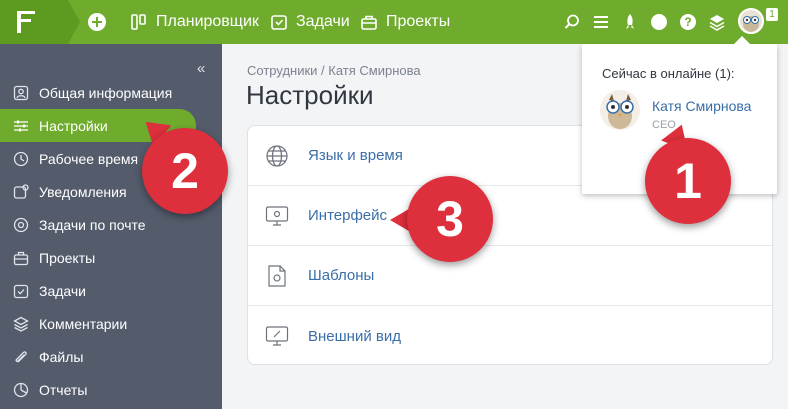 The image size is (788, 409). Describe the element at coordinates (21, 93) in the screenshot. I see `person-icon` at that location.